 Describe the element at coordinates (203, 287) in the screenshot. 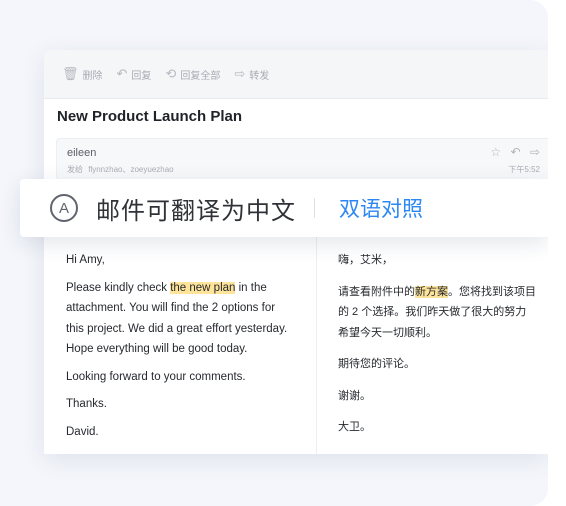

I see `highlighted-phrase: the new plan` at that location.